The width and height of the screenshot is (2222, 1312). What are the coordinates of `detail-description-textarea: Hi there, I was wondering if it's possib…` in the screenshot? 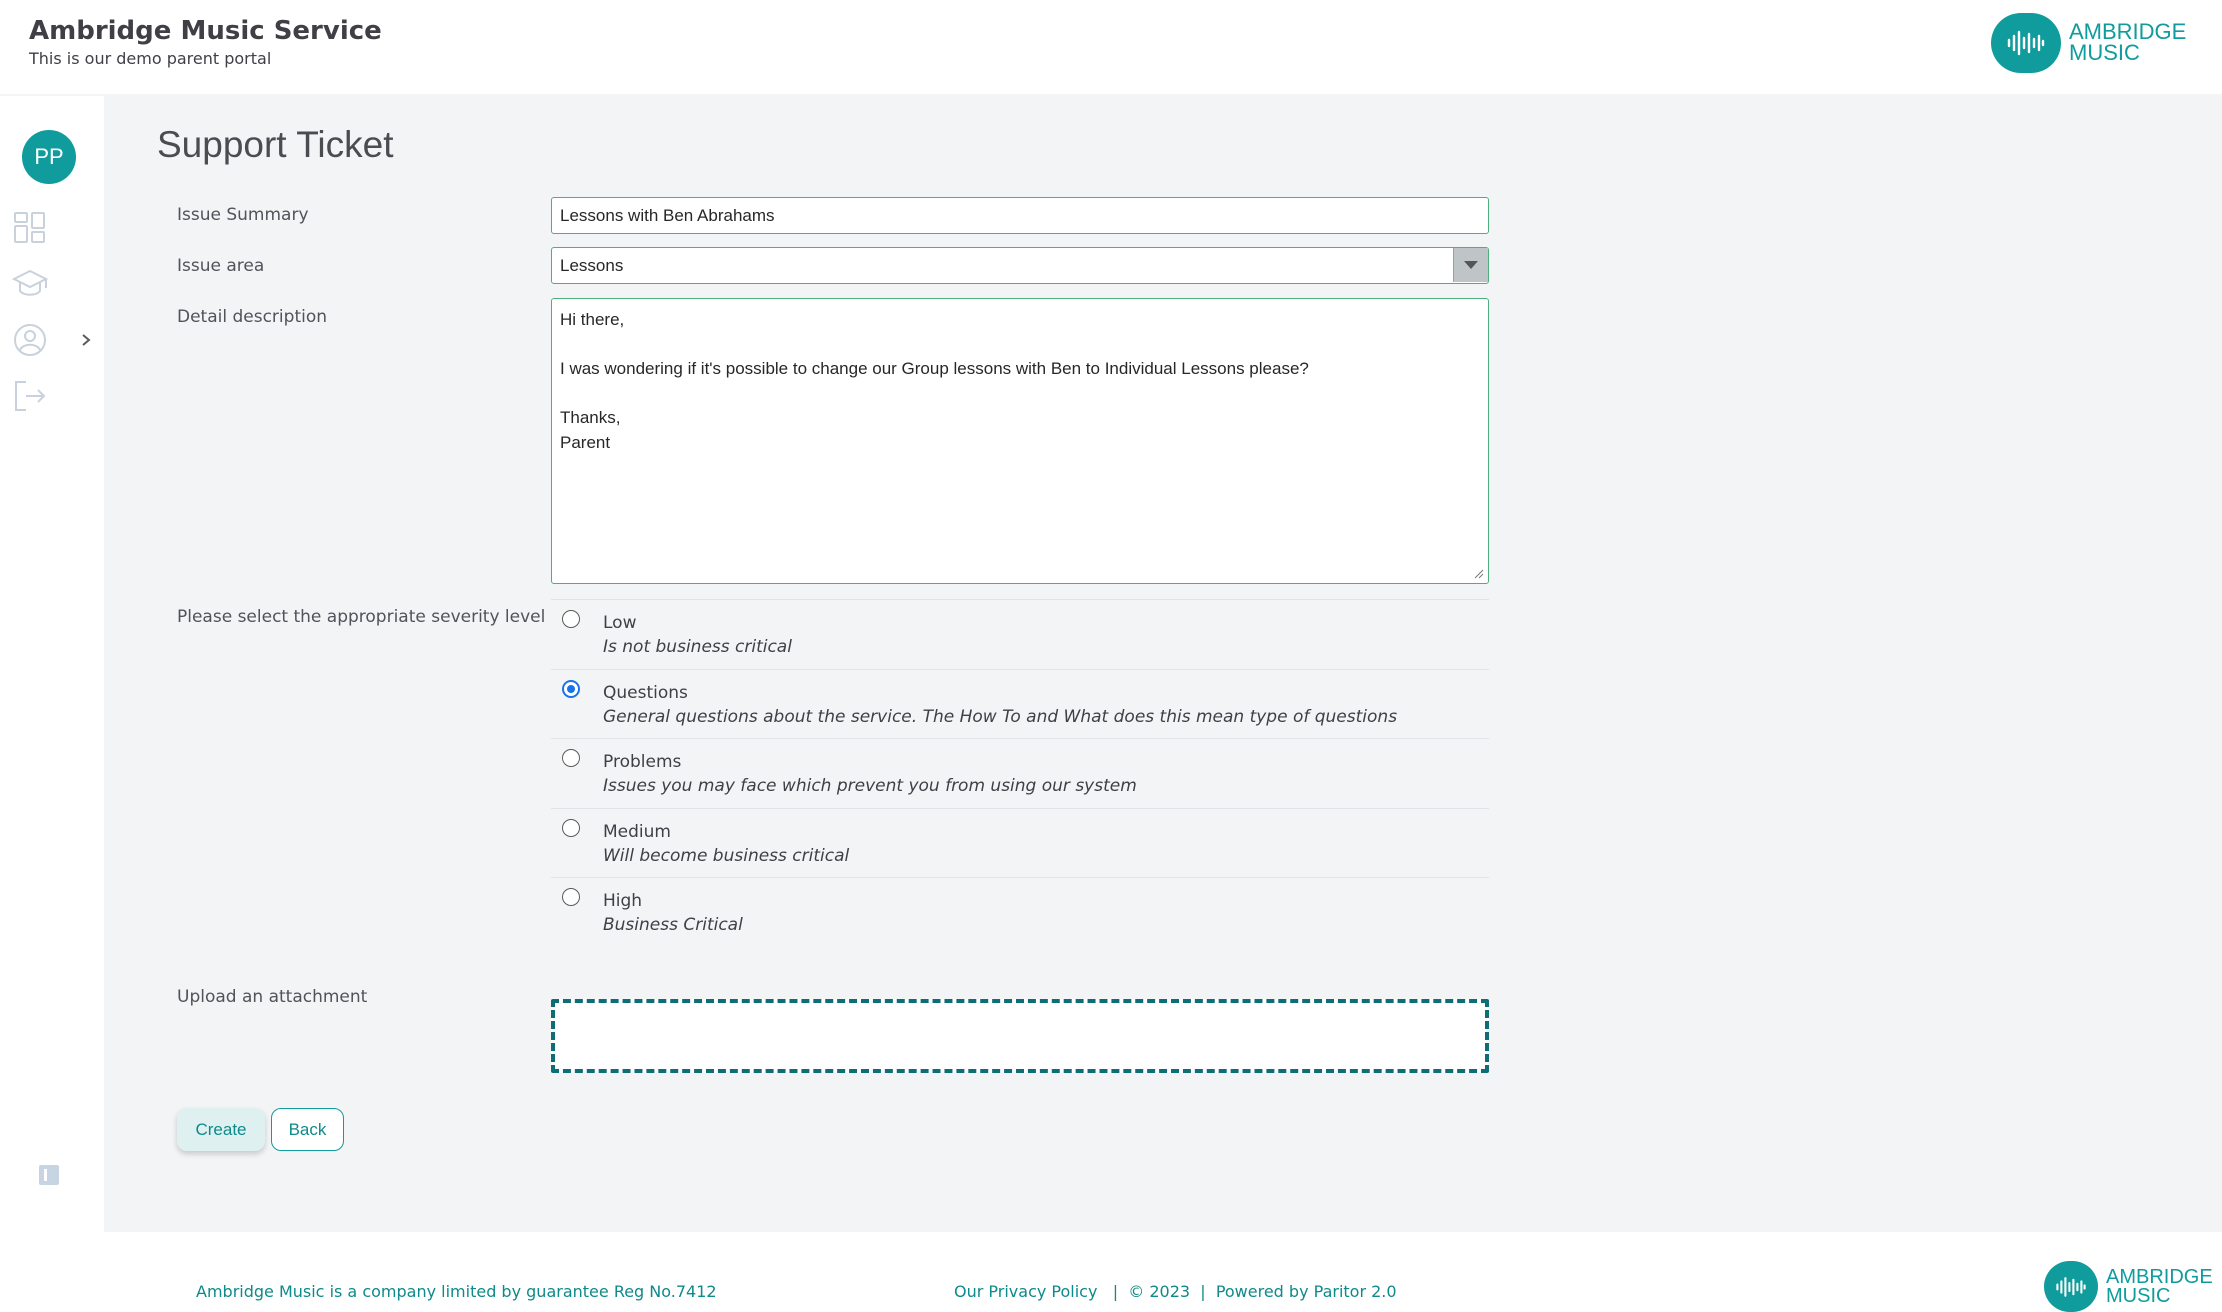 It's located at (1020, 441).